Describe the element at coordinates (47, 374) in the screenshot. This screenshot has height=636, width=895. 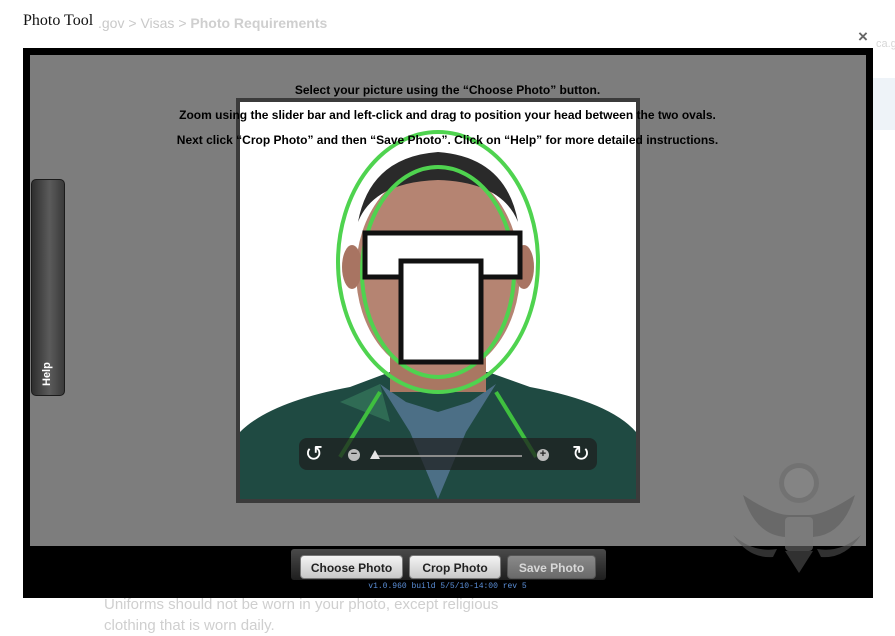
I see `help-tab-label: Help` at that location.